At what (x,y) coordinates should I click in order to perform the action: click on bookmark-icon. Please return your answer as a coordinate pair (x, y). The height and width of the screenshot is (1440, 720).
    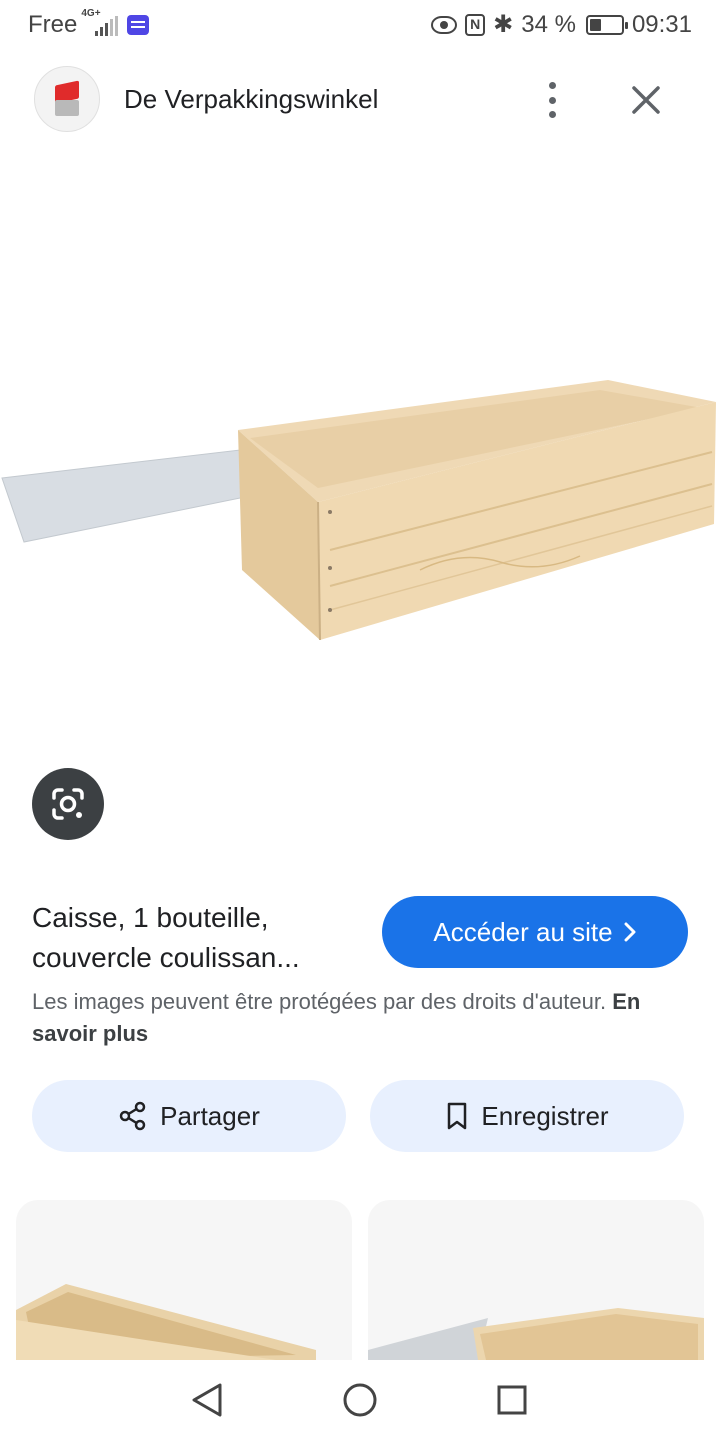
    Looking at the image, I should click on (457, 1116).